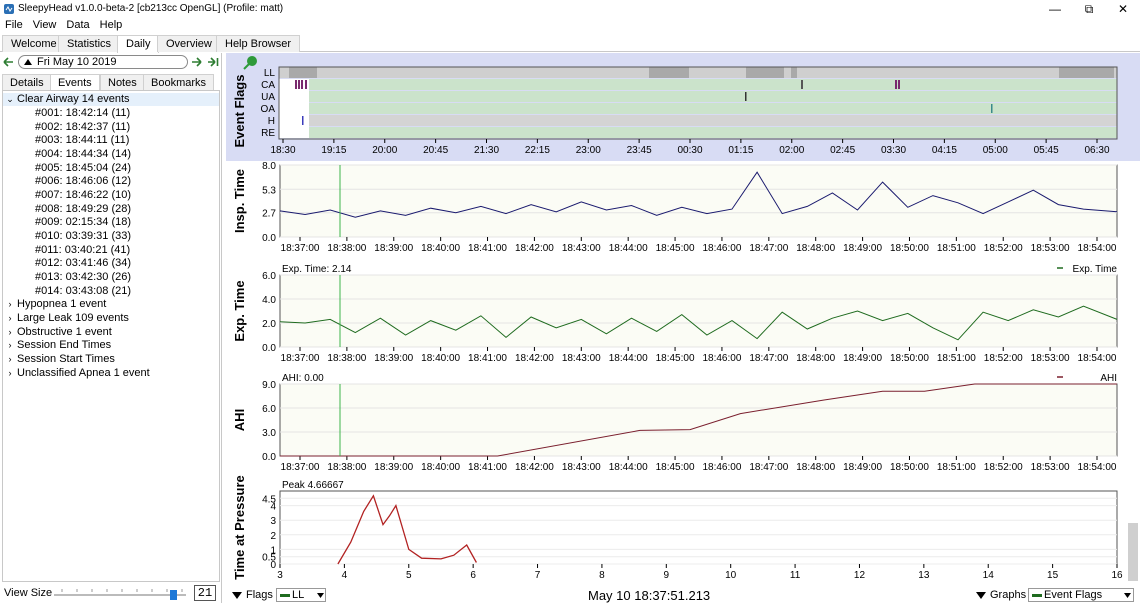 The height and width of the screenshot is (603, 1140). What do you see at coordinates (317, 269) in the screenshot?
I see `cursor-value-label: Exp. Time: 2.14` at bounding box center [317, 269].